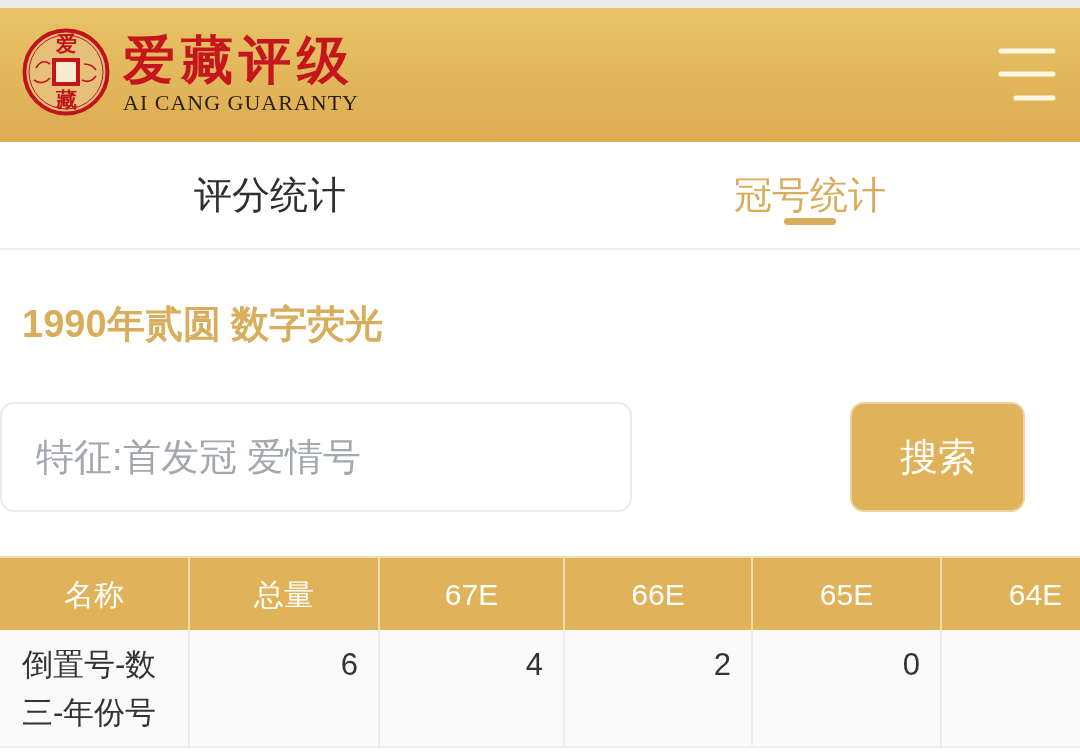 This screenshot has height=756, width=1080. What do you see at coordinates (847, 593) in the screenshot?
I see `column-header: 65E` at bounding box center [847, 593].